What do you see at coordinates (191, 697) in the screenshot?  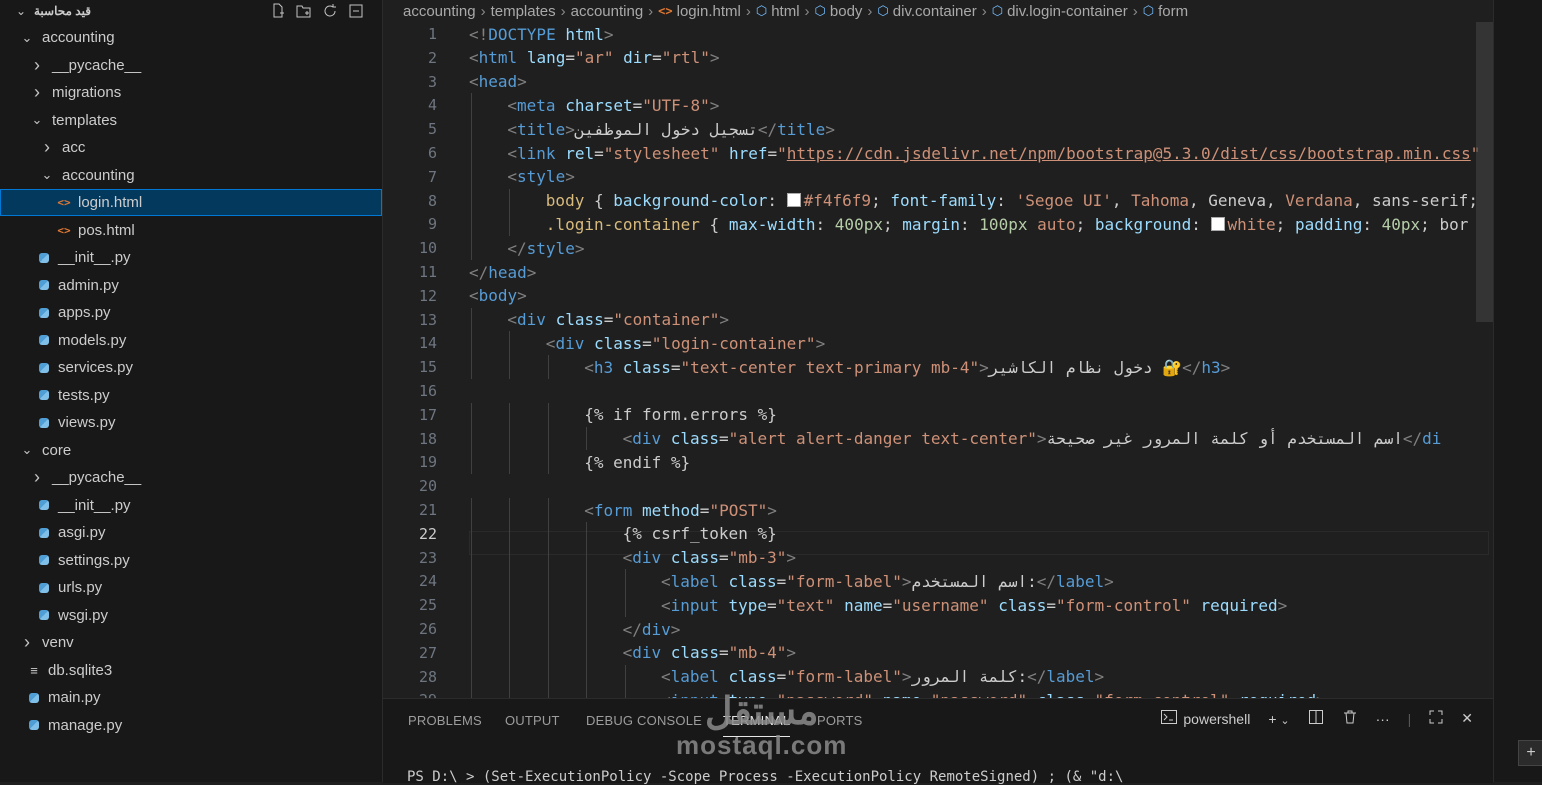 I see `tree-item: main.py` at bounding box center [191, 697].